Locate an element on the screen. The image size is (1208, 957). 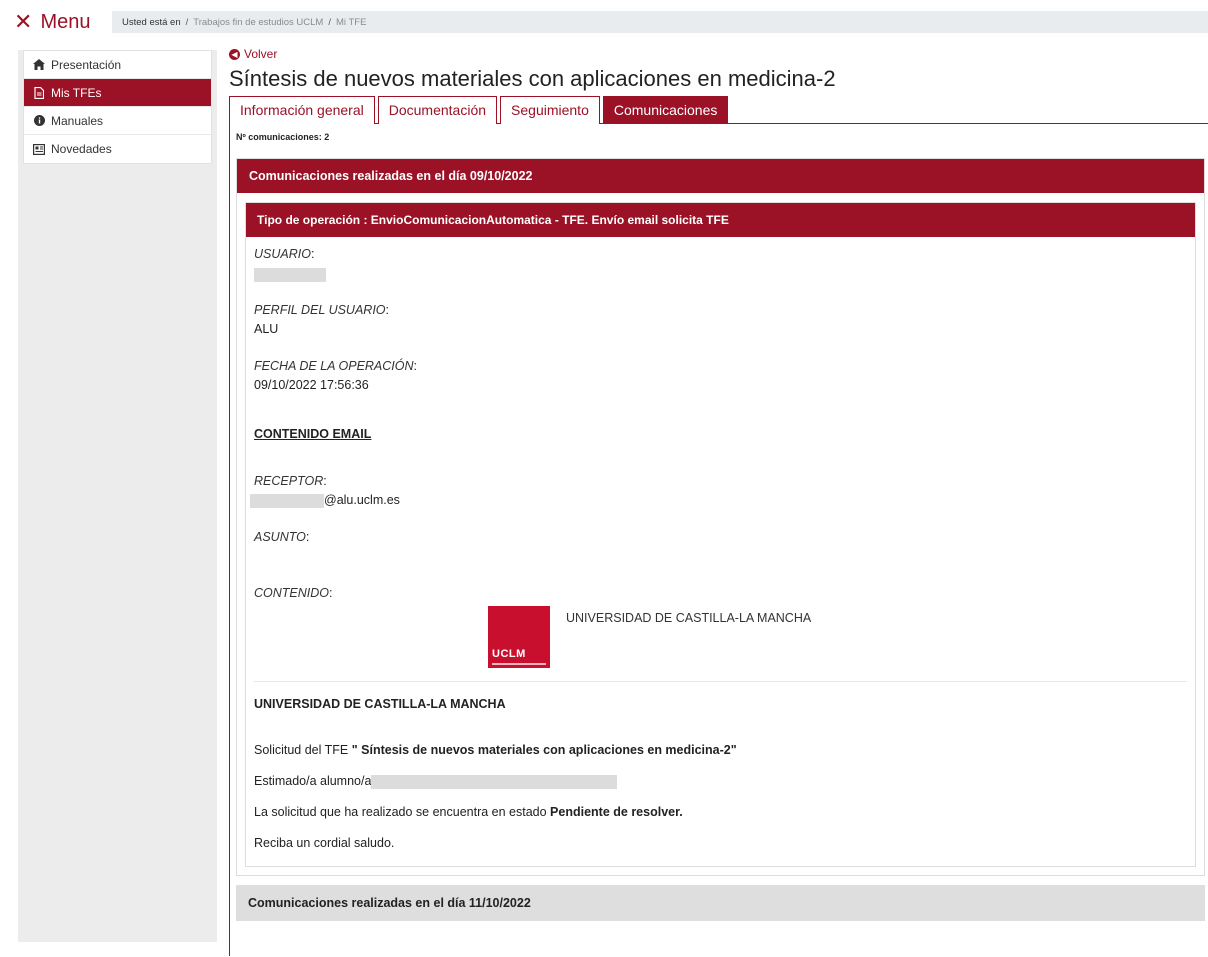
logo-underline is located at coordinates (519, 664).